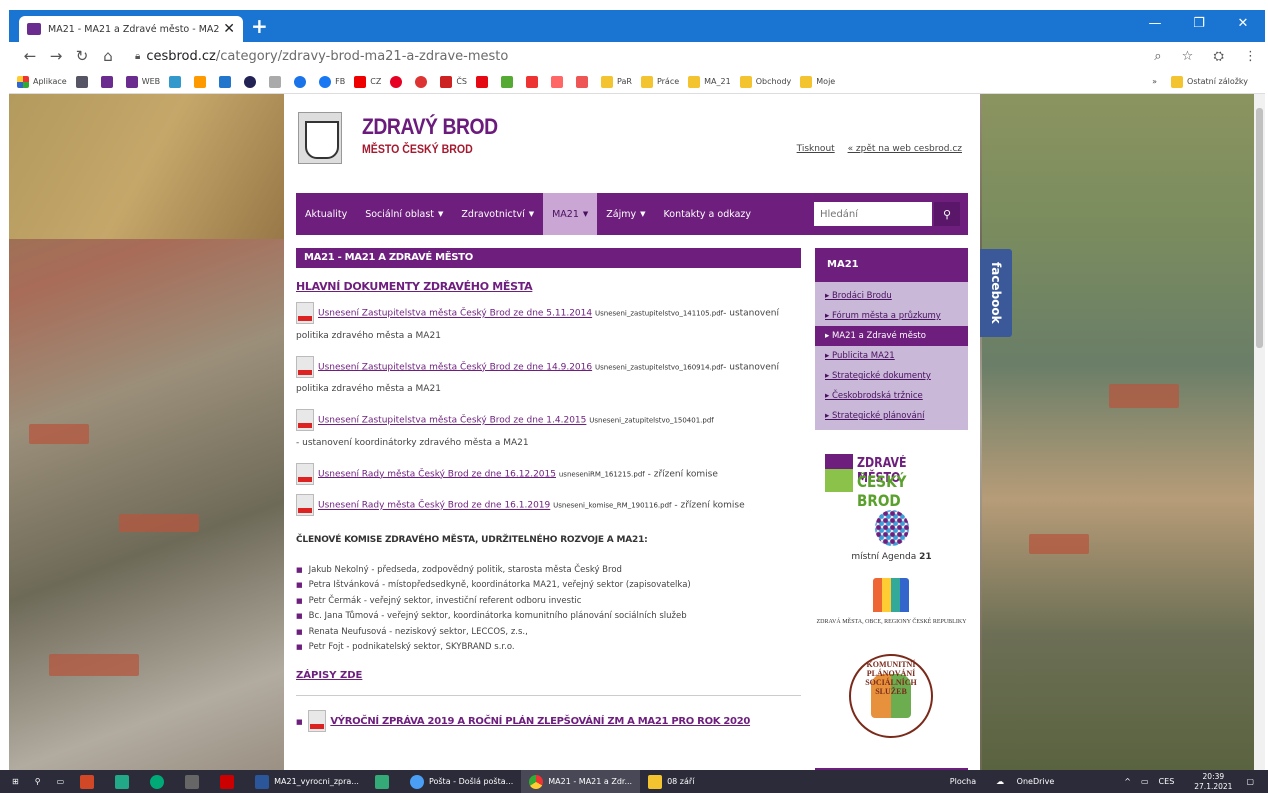  I want to click on tray-chevron-icon: ^, so click(1127, 781).